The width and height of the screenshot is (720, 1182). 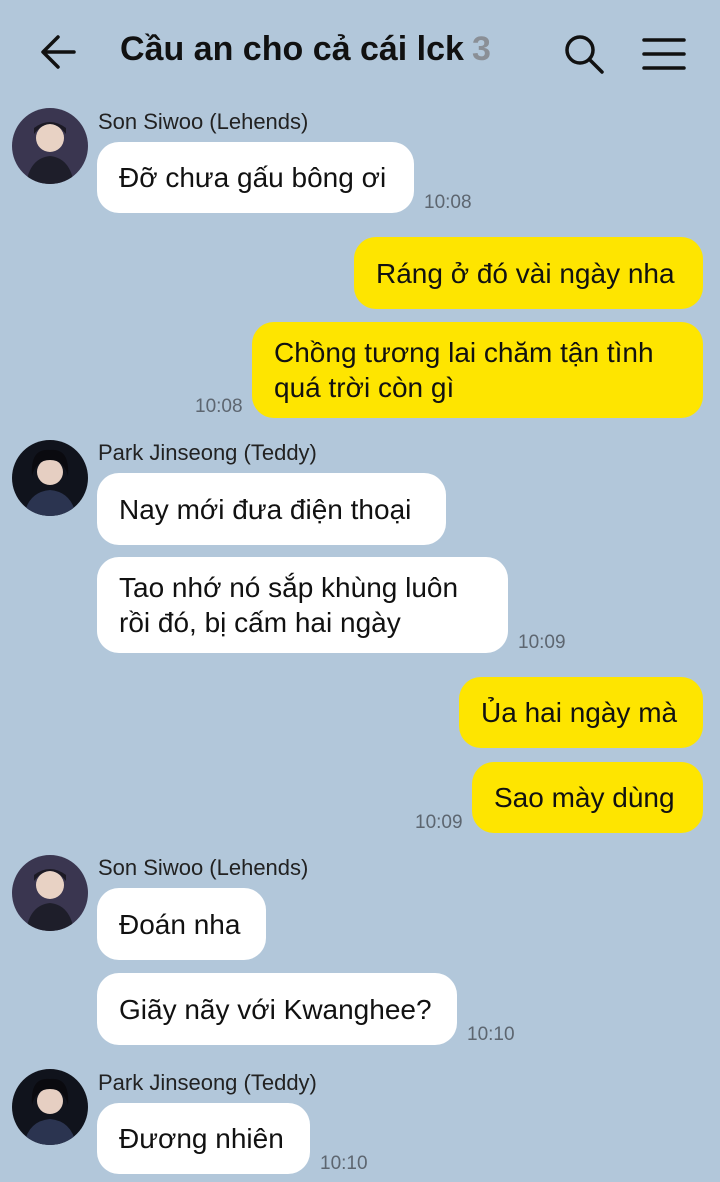 I want to click on chat-title-text: Cầu an cho cả cái lck, so click(x=292, y=49).